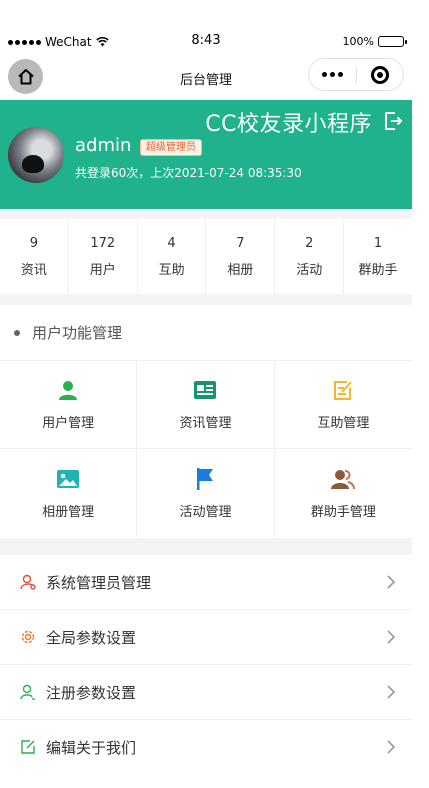 The height and width of the screenshot is (788, 429). I want to click on stat-value: 4, so click(171, 243).